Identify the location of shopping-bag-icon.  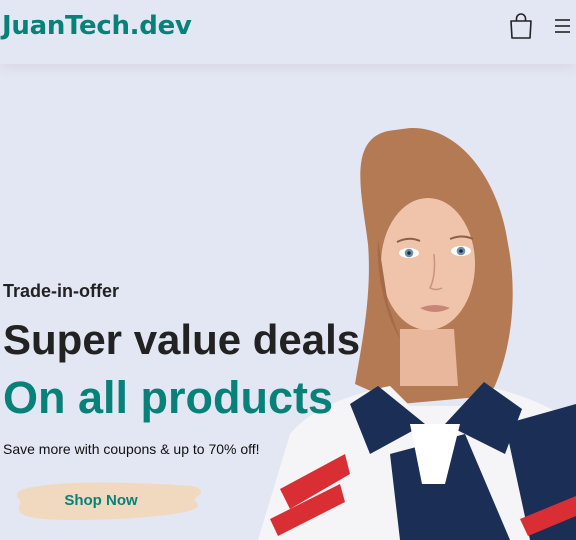
(521, 26).